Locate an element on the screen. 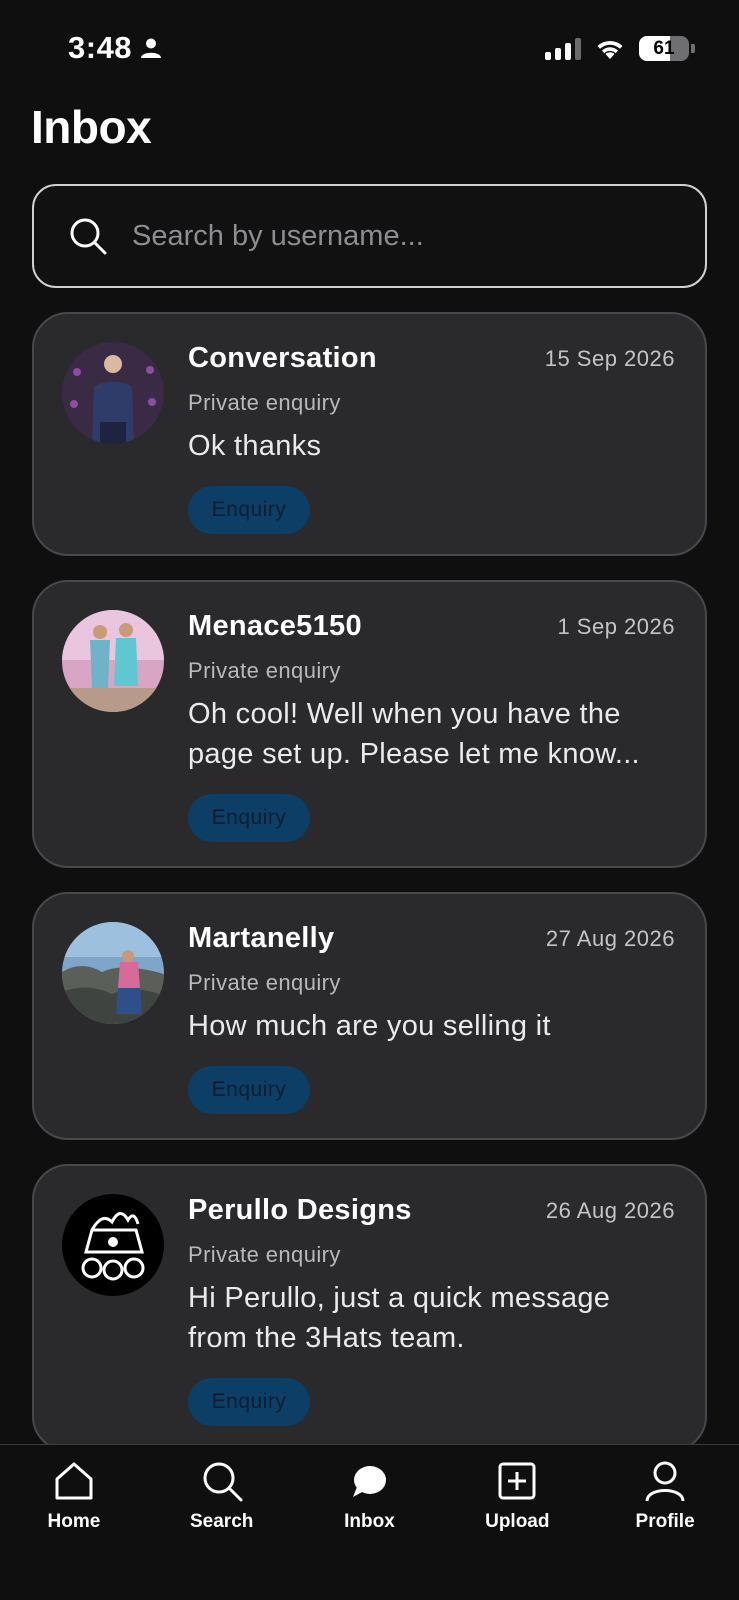 The width and height of the screenshot is (739, 1600). status-time: 3:48 is located at coordinates (115, 48).